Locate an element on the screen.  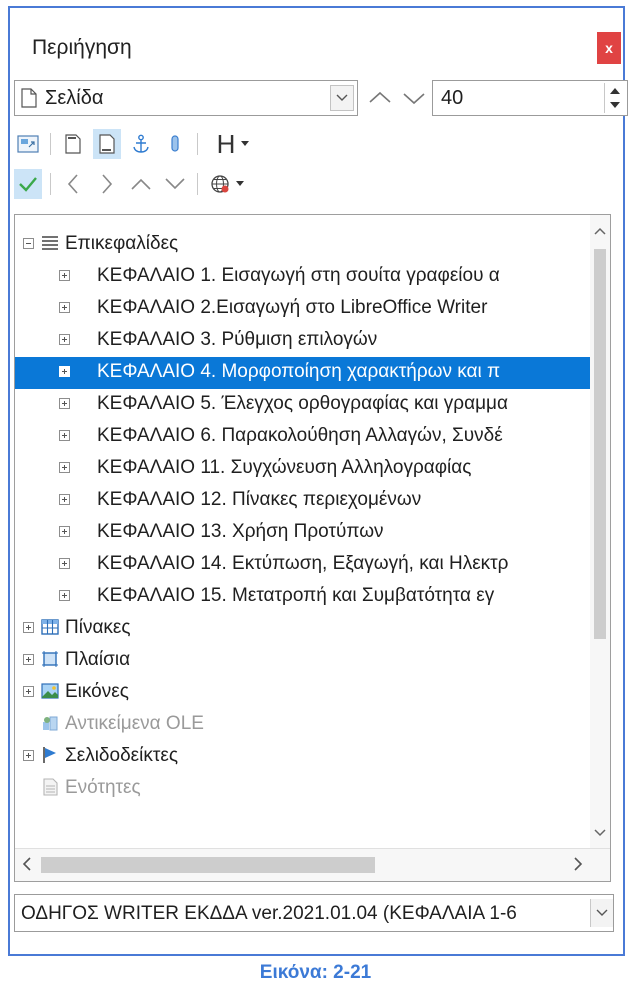
tree-category-label: Επικεφαλίδες is located at coordinates (122, 243).